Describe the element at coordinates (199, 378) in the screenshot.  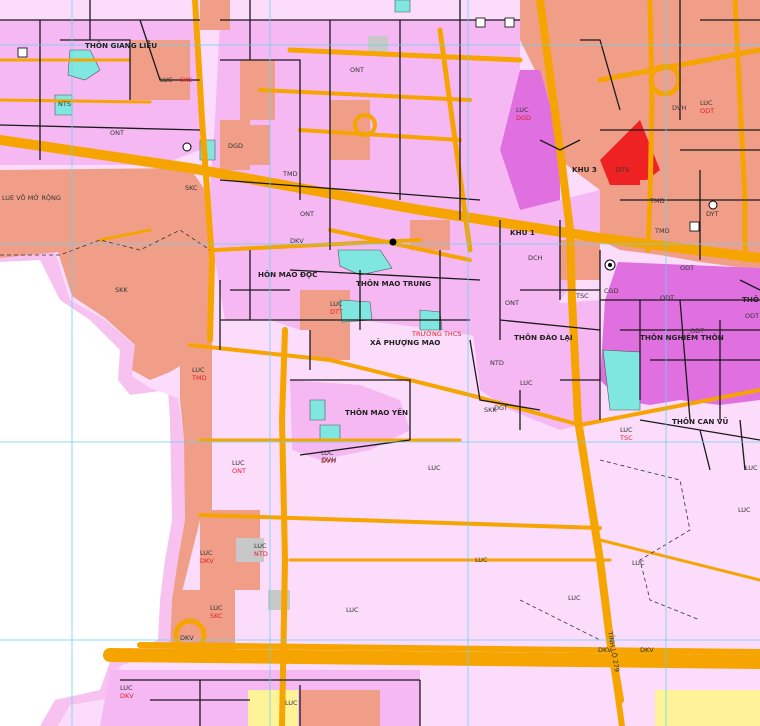
I see `zone-sub: TMD` at that location.